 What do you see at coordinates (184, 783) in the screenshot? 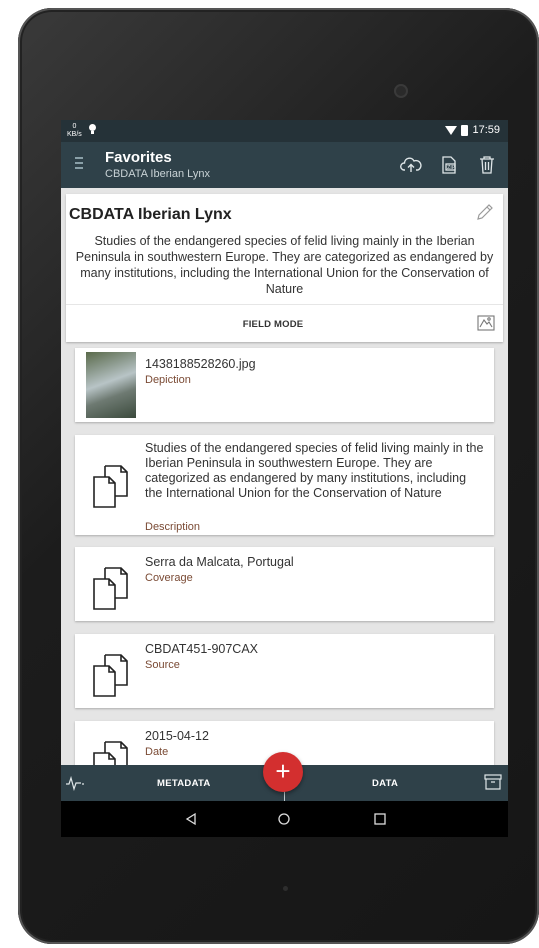
I see `tab-metadata: METADATA` at bounding box center [184, 783].